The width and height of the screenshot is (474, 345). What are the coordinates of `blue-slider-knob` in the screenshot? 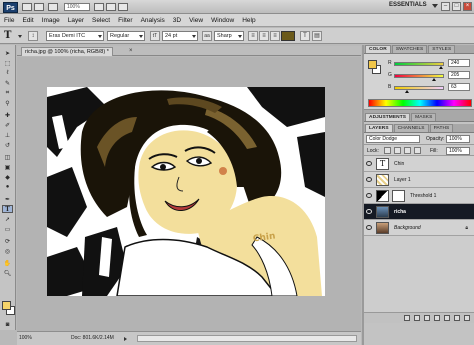 It's located at (406, 91).